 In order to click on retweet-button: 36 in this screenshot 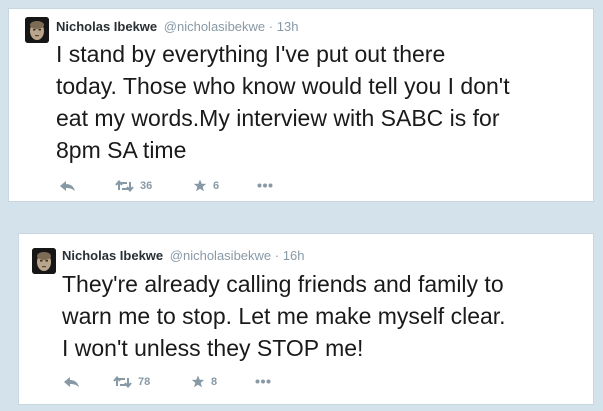, I will do `click(154, 185)`.